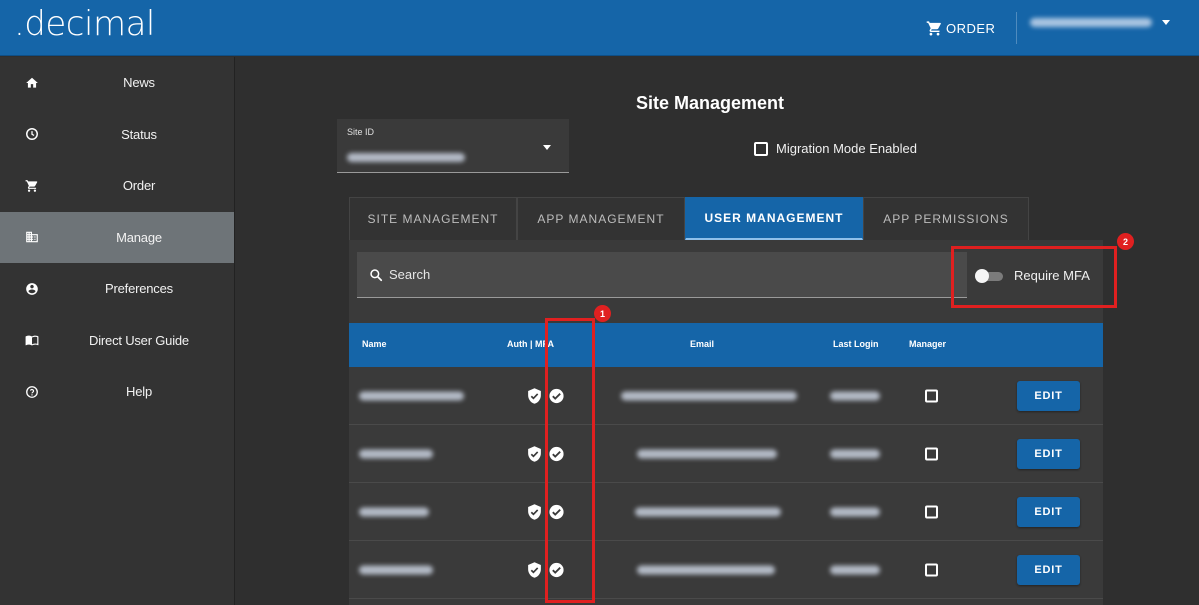  I want to click on clock-icon, so click(32, 134).